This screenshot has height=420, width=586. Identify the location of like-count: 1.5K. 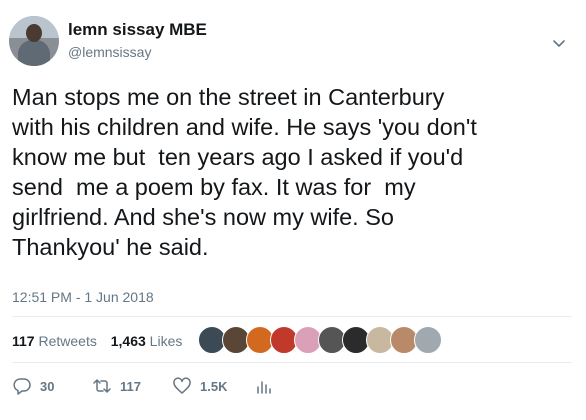
(214, 386).